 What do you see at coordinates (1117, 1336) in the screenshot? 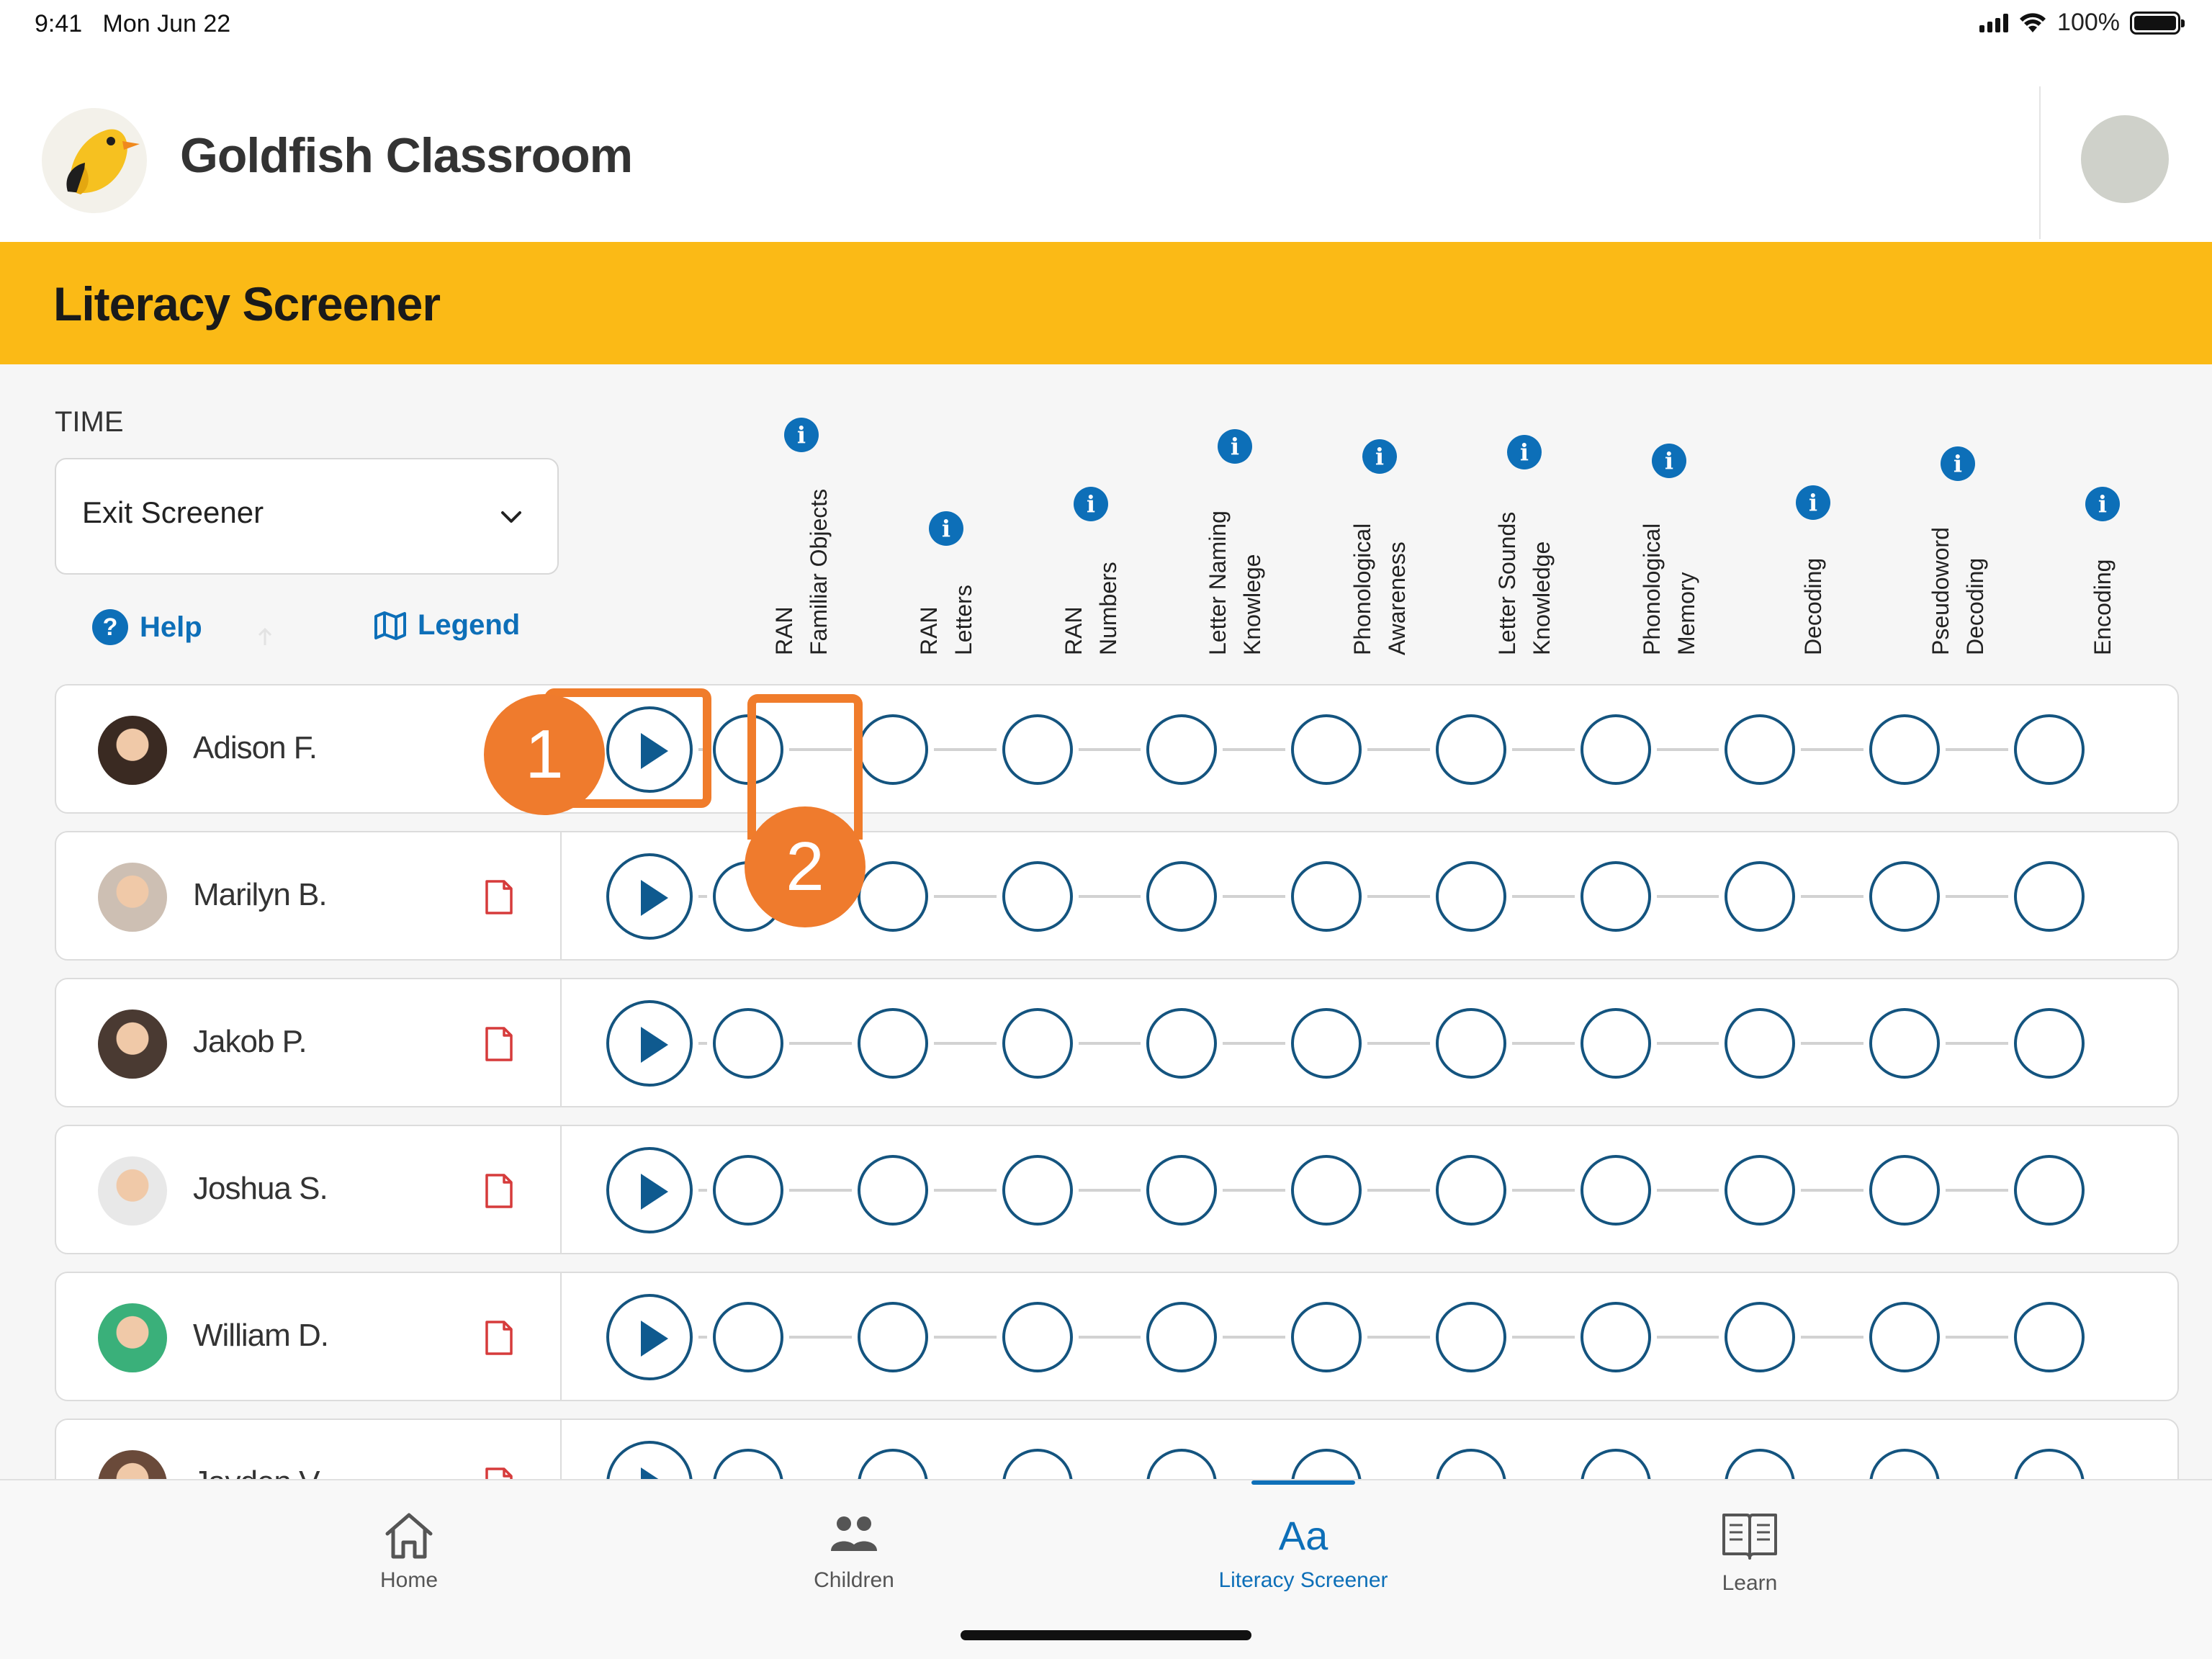
I see `student-row: William D.` at bounding box center [1117, 1336].